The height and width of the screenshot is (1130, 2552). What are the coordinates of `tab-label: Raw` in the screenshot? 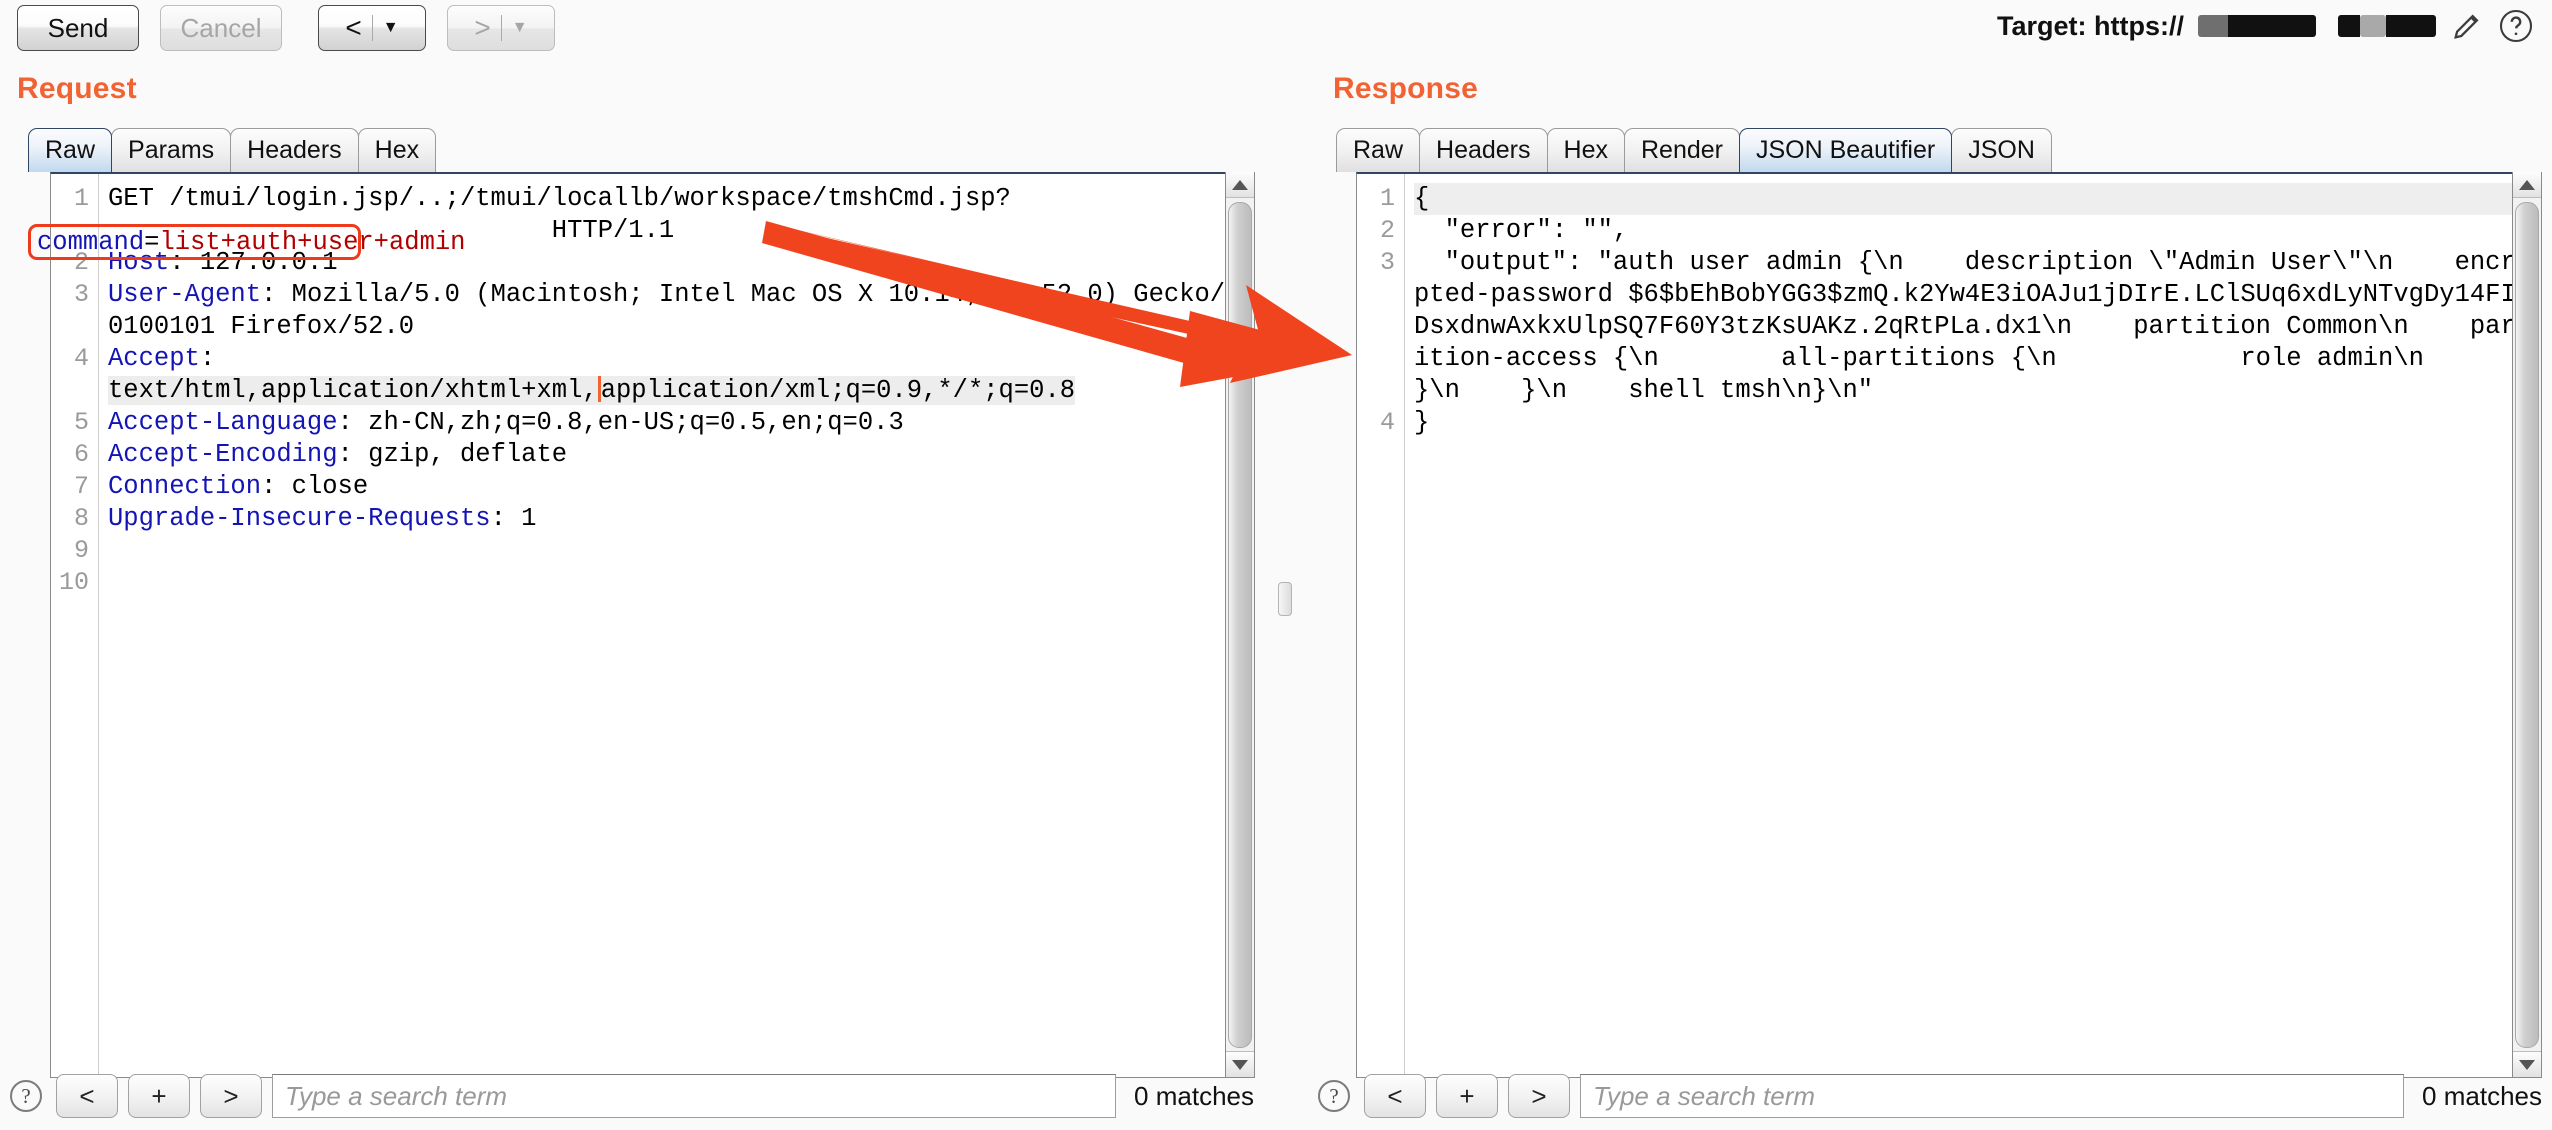 It's located at (70, 150).